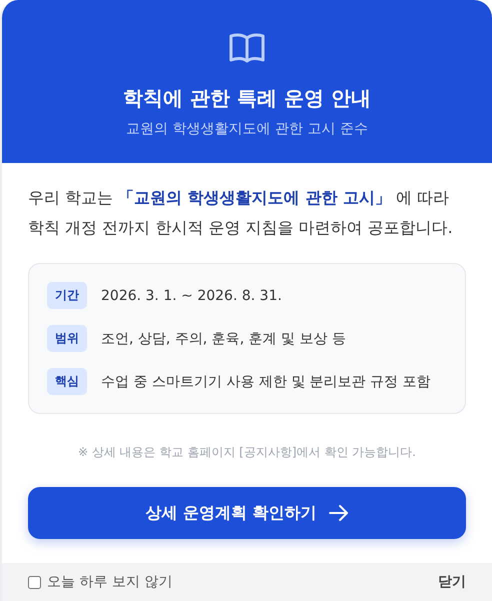 The image size is (492, 601). Describe the element at coordinates (109, 582) in the screenshot. I see `hide-today-label: 오늘 하루 보지 않기` at that location.